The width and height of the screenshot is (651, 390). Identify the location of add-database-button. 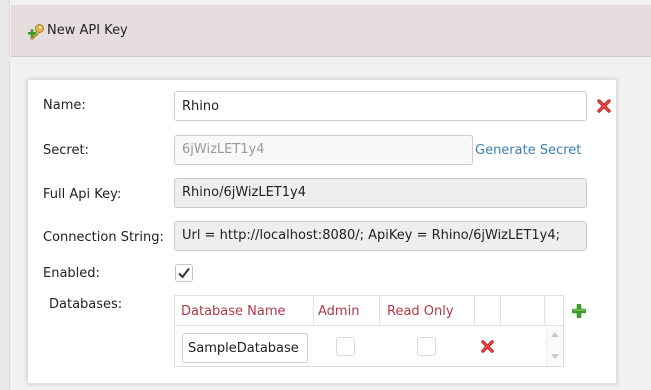
(579, 313).